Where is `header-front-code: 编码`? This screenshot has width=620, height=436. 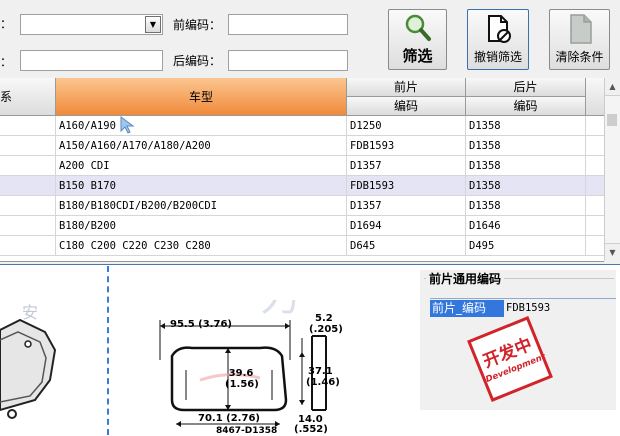 header-front-code: 编码 is located at coordinates (406, 106).